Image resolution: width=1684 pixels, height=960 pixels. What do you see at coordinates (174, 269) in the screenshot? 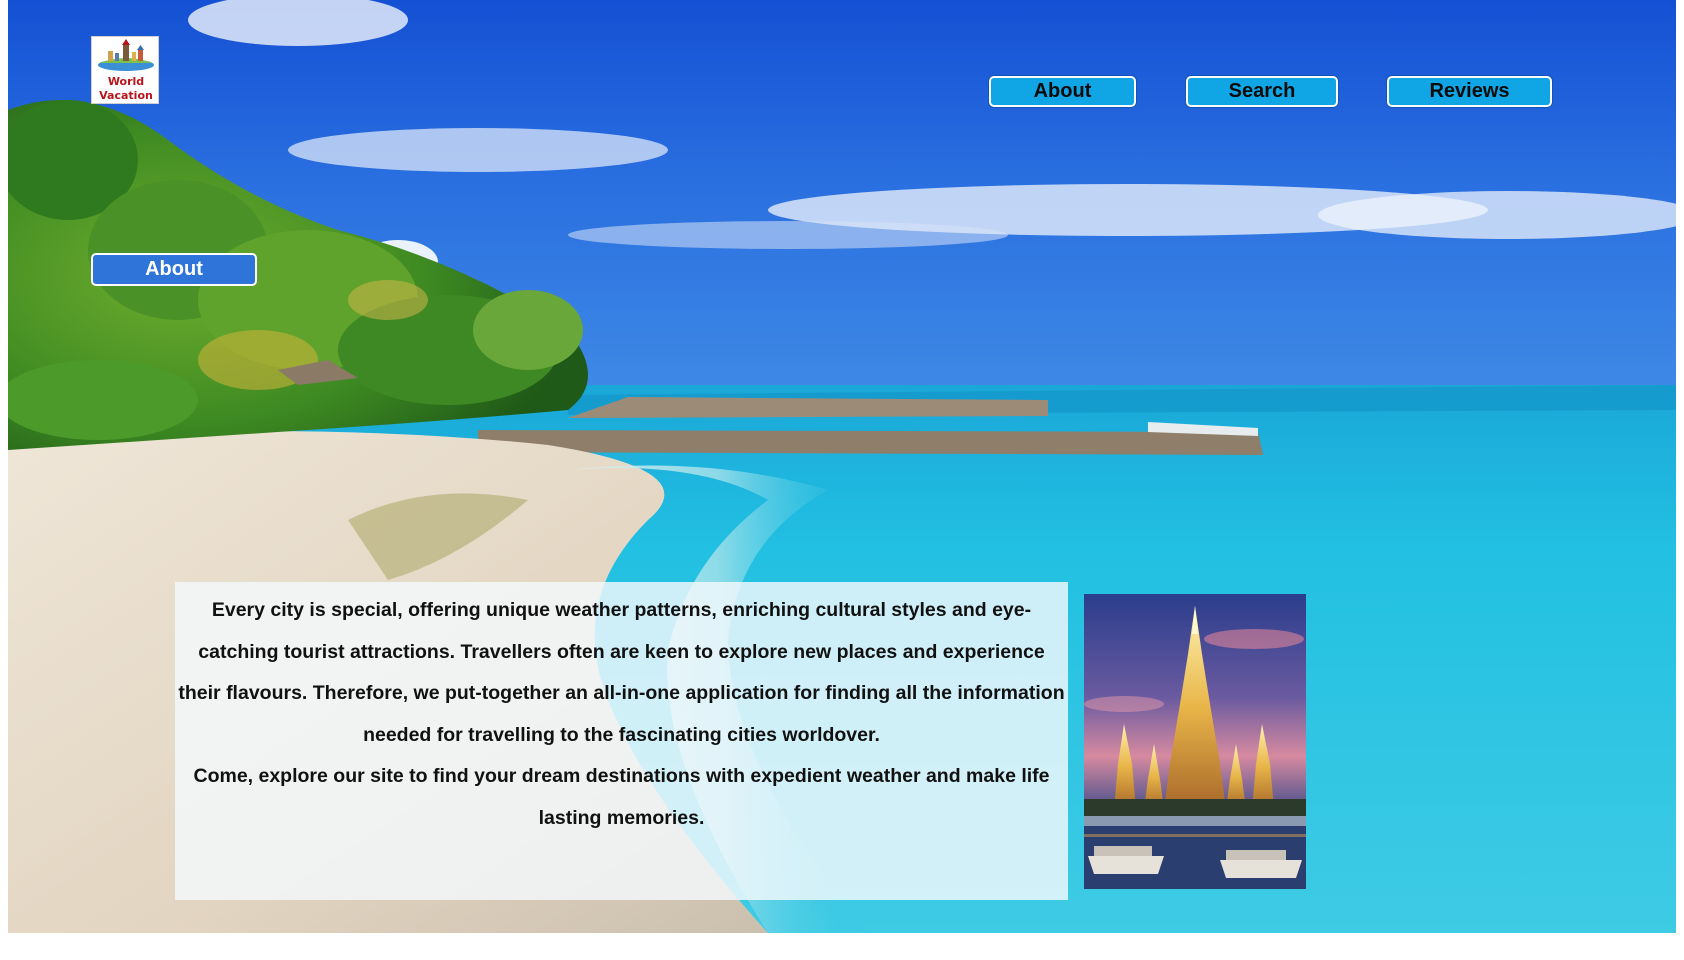
I see `sidebar-about-button: About` at bounding box center [174, 269].